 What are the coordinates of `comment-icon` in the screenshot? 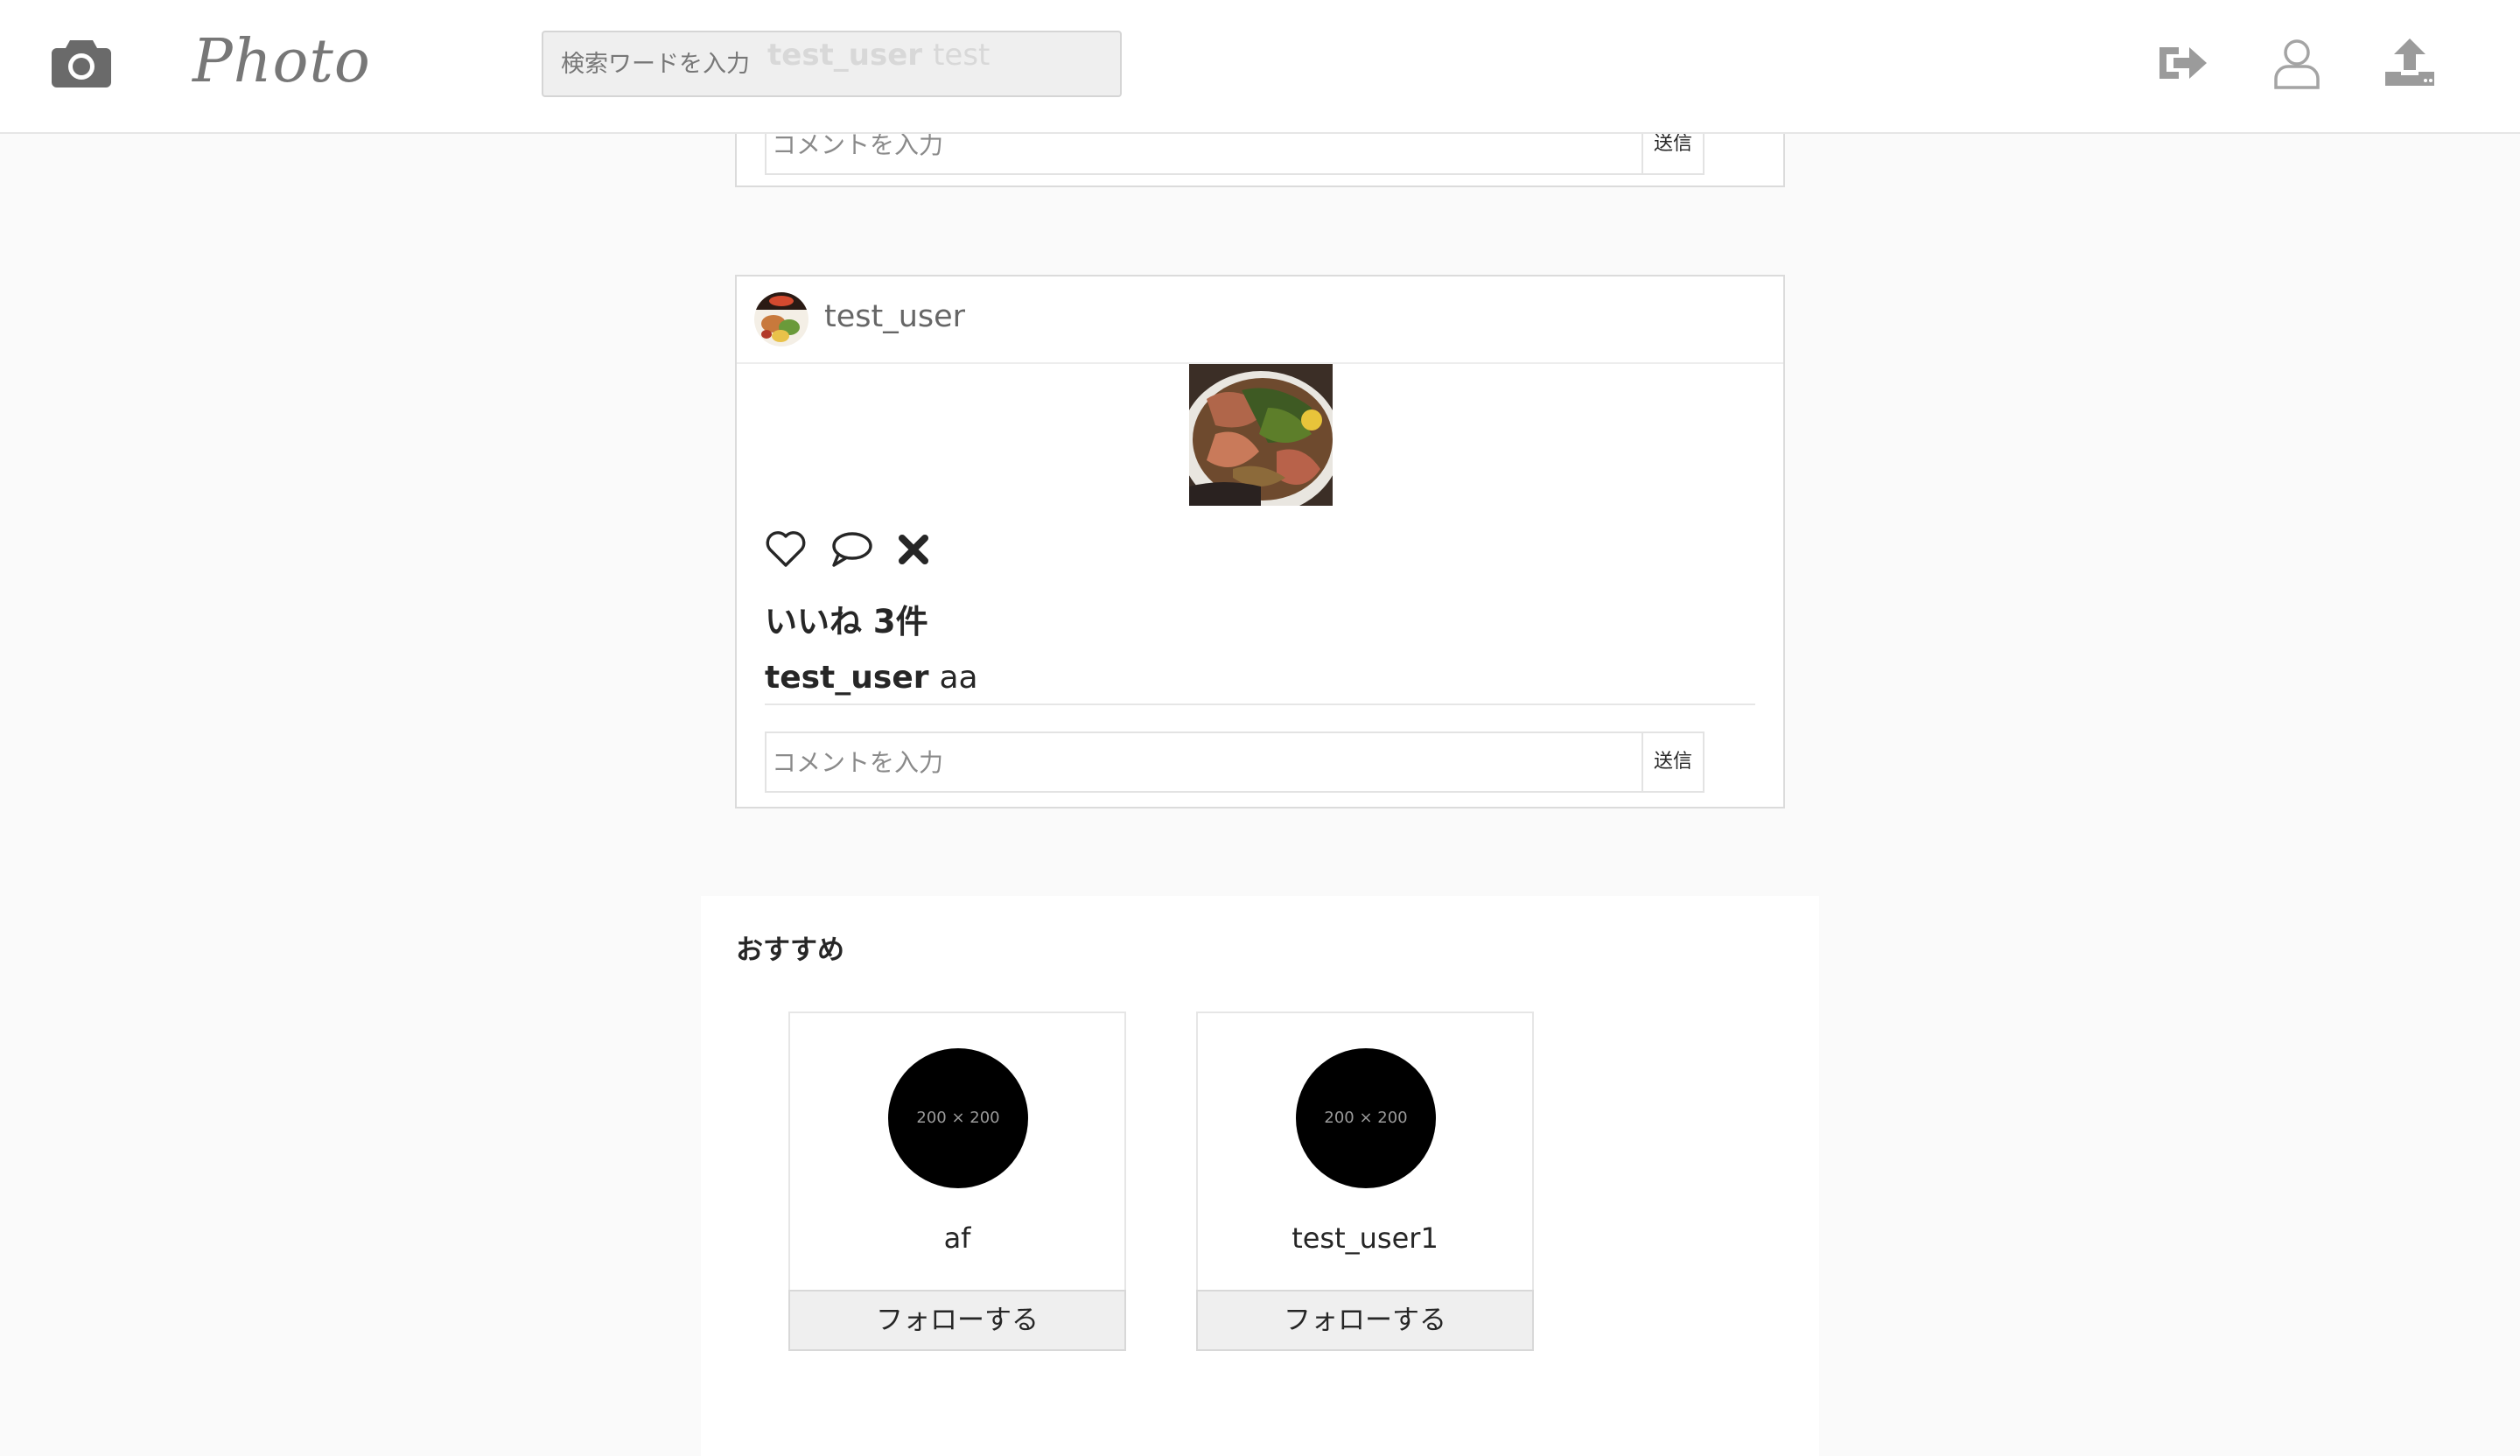 It's located at (851, 550).